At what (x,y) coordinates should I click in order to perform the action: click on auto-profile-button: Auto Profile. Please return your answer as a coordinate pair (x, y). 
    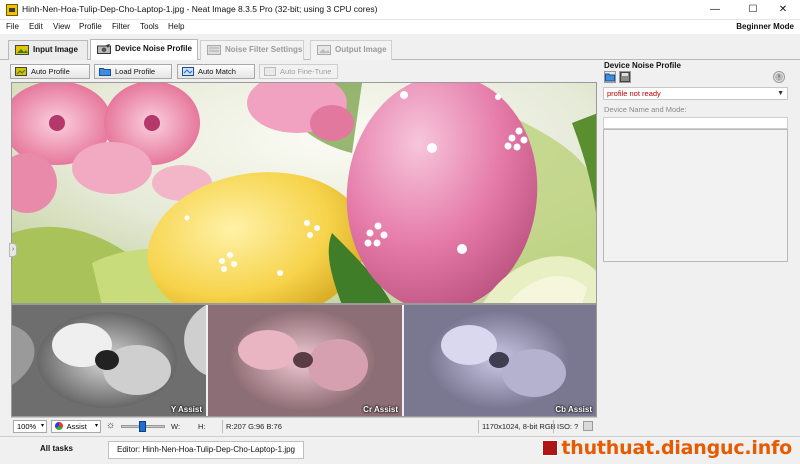
    Looking at the image, I should click on (50, 71).